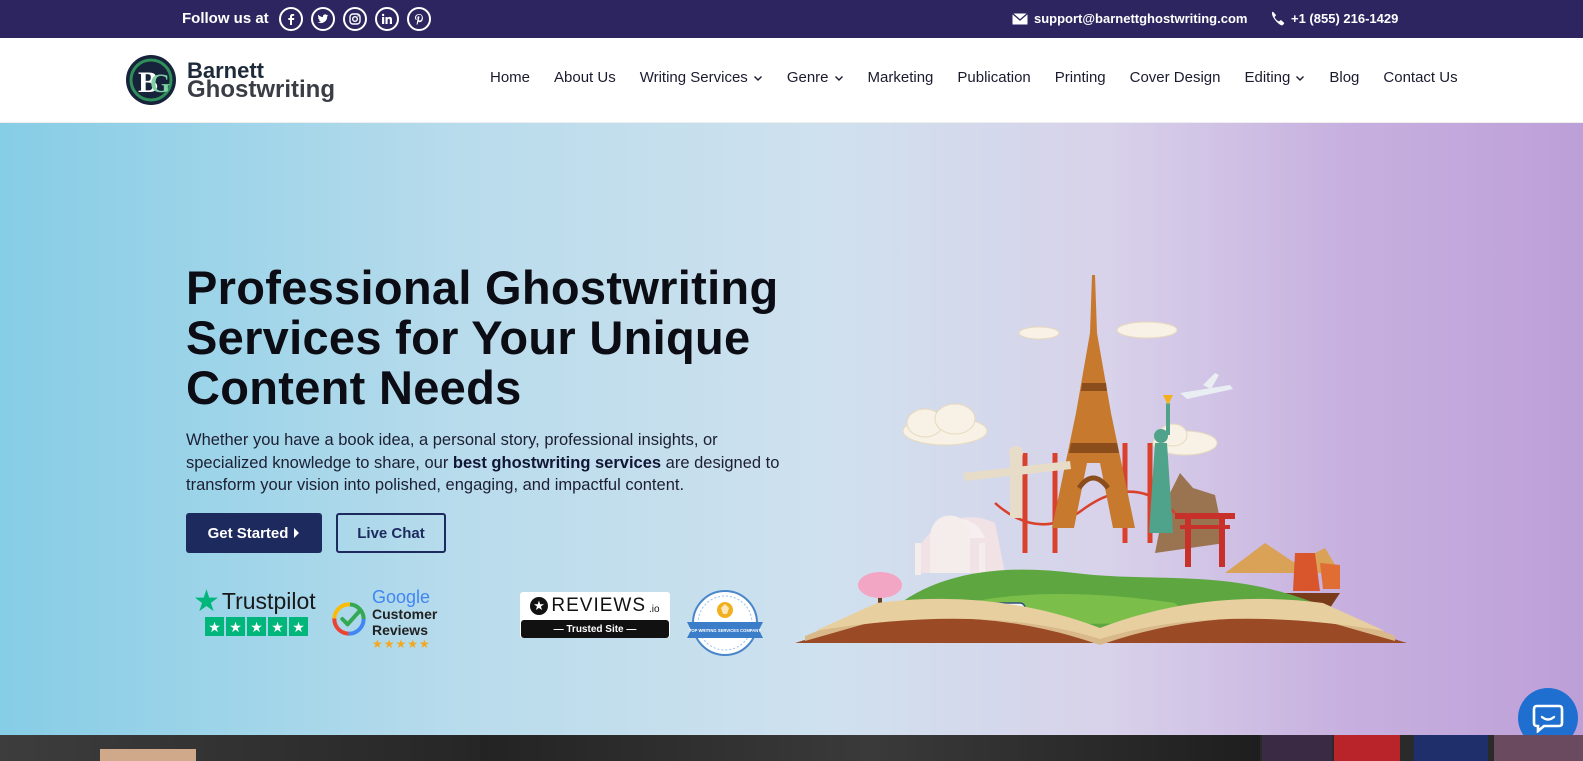 Image resolution: width=1583 pixels, height=761 pixels. I want to click on twitter-icon, so click(323, 19).